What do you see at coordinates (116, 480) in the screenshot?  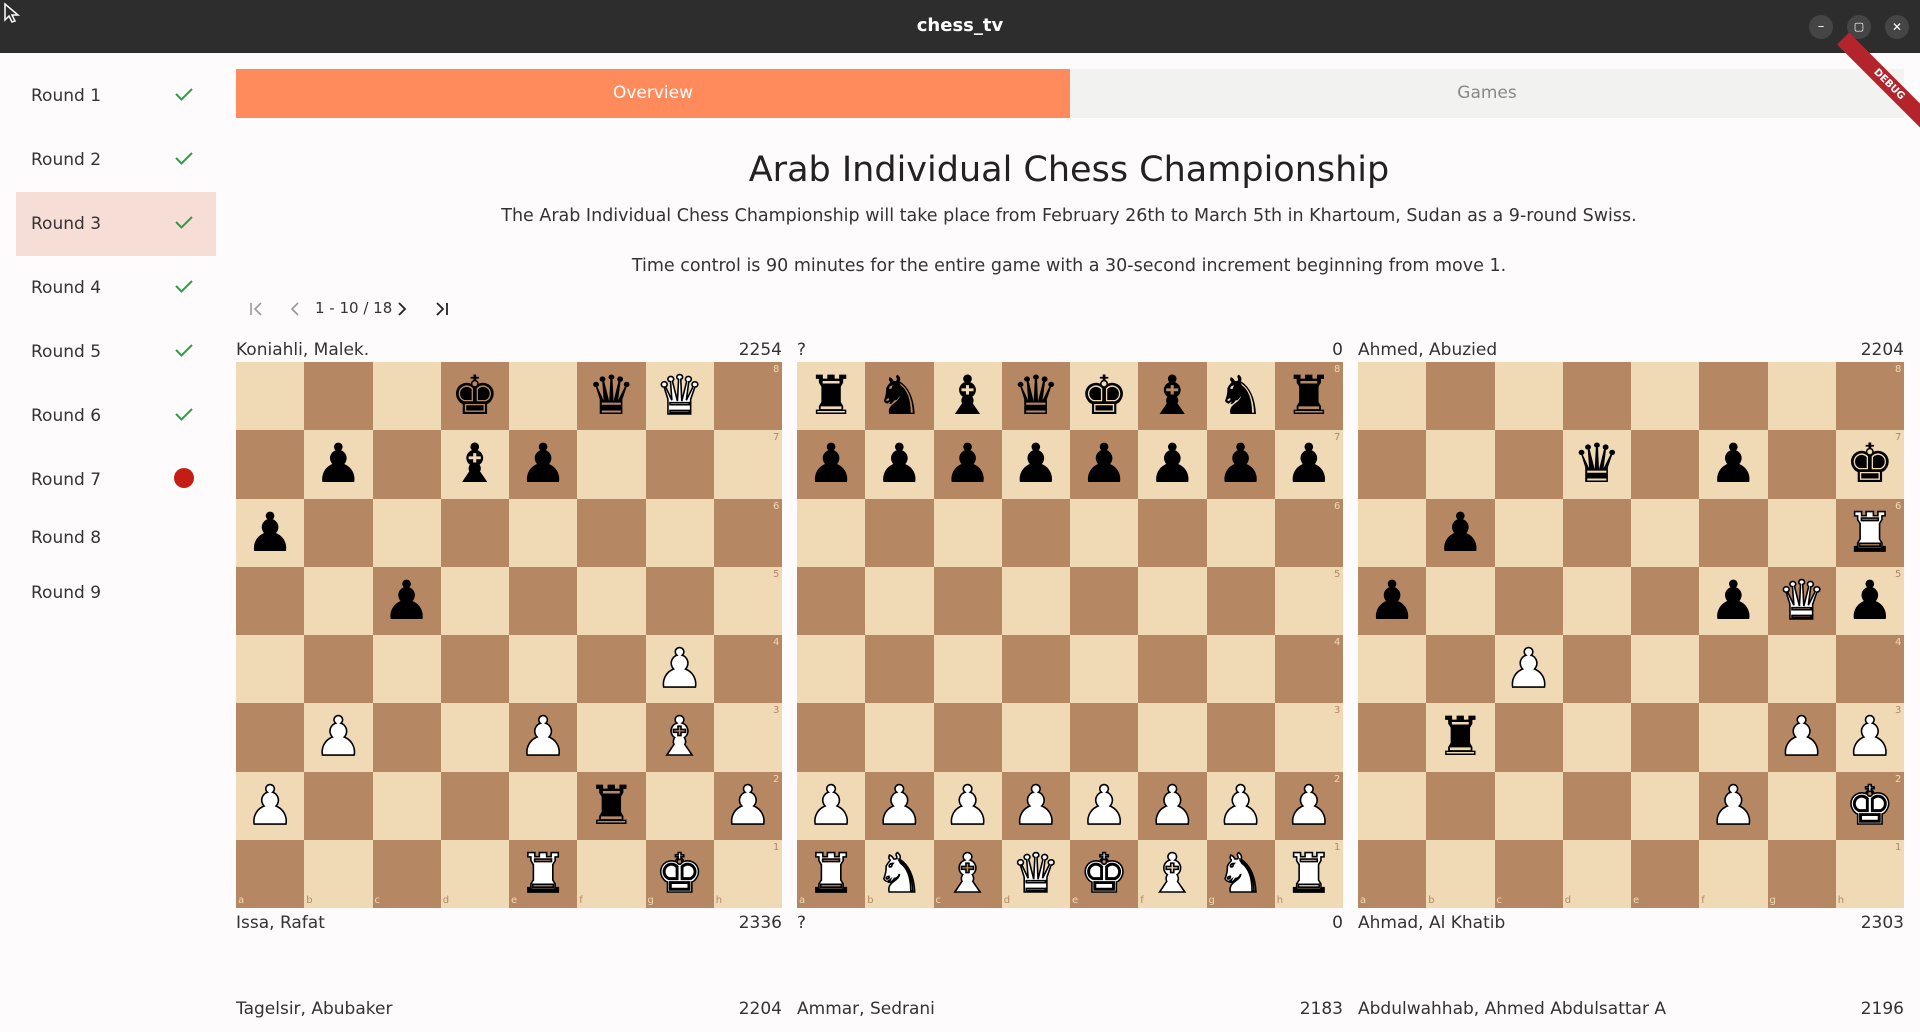 I see `sidebar-item-round-7: Round 7` at bounding box center [116, 480].